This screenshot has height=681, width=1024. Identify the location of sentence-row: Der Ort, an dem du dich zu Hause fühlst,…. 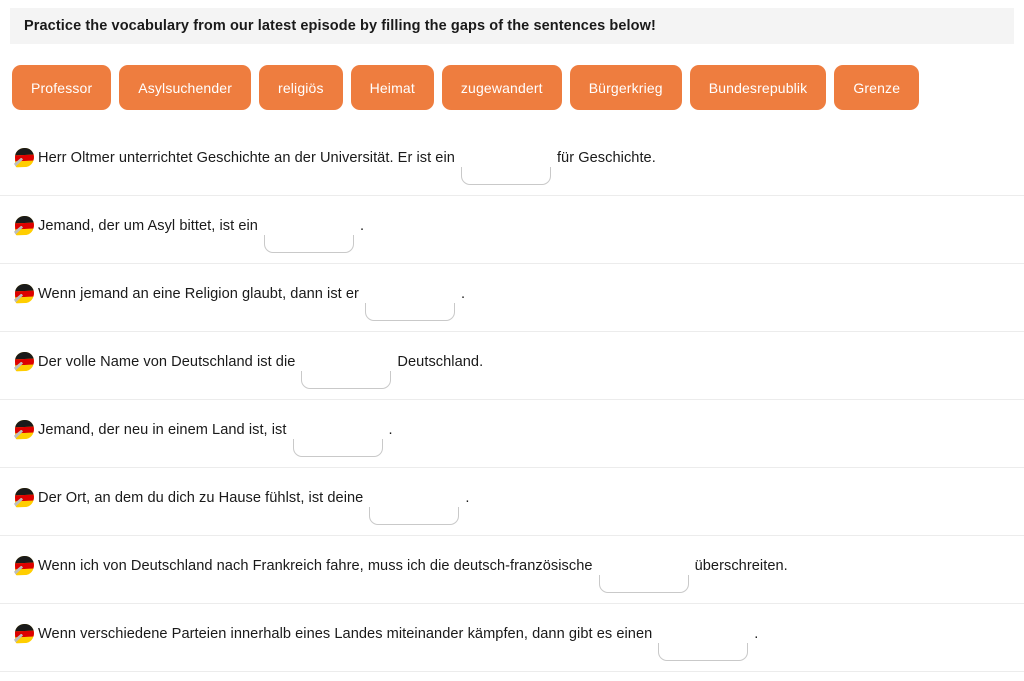
(512, 502).